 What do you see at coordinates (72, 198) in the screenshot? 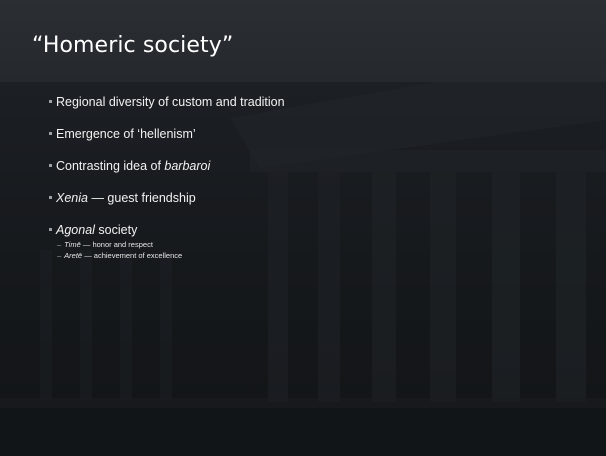
I see `bullet-italic-term: Xenia` at bounding box center [72, 198].